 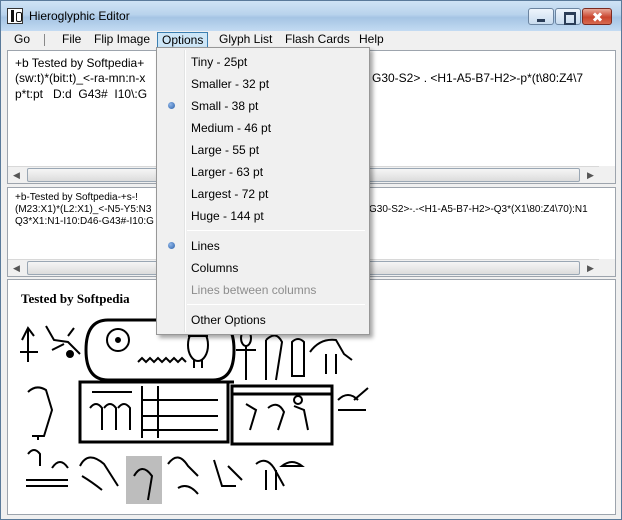 I want to click on menu-option-lines-between-columns: Lines between columns, so click(x=263, y=290).